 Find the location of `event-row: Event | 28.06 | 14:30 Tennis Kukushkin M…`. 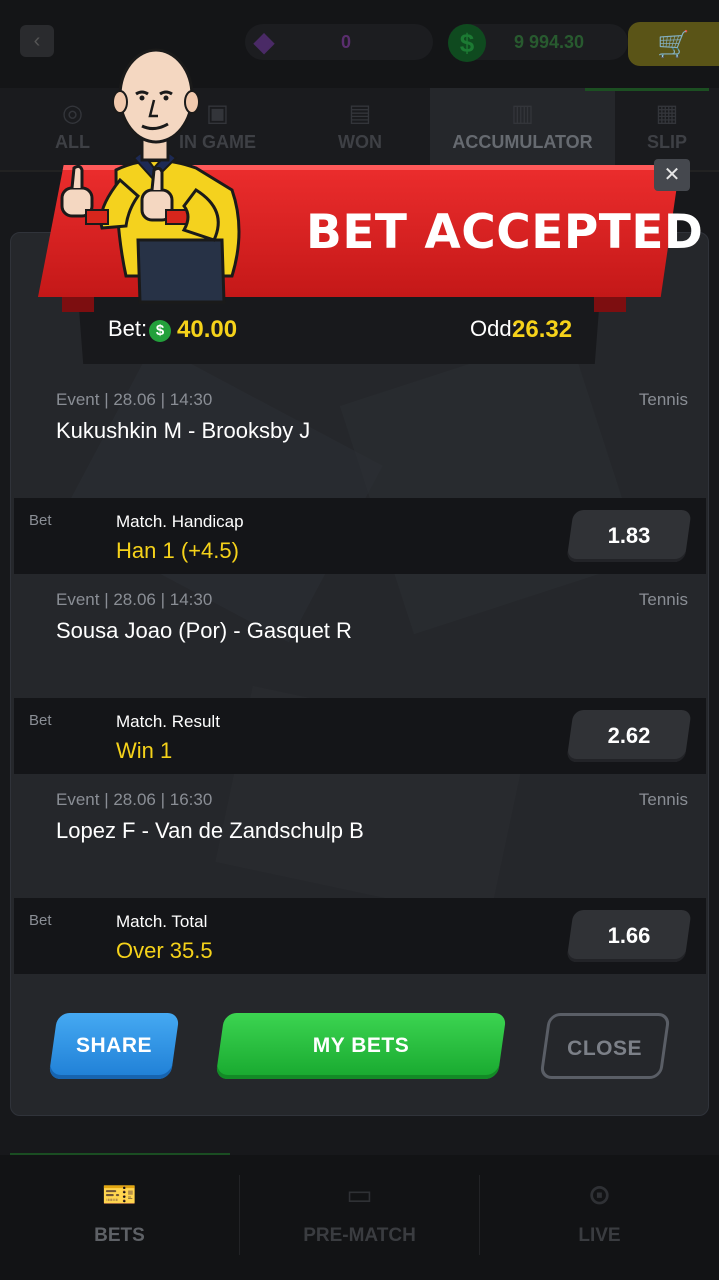

event-row: Event | 28.06 | 14:30 Tennis Kukushkin M… is located at coordinates (359, 440).